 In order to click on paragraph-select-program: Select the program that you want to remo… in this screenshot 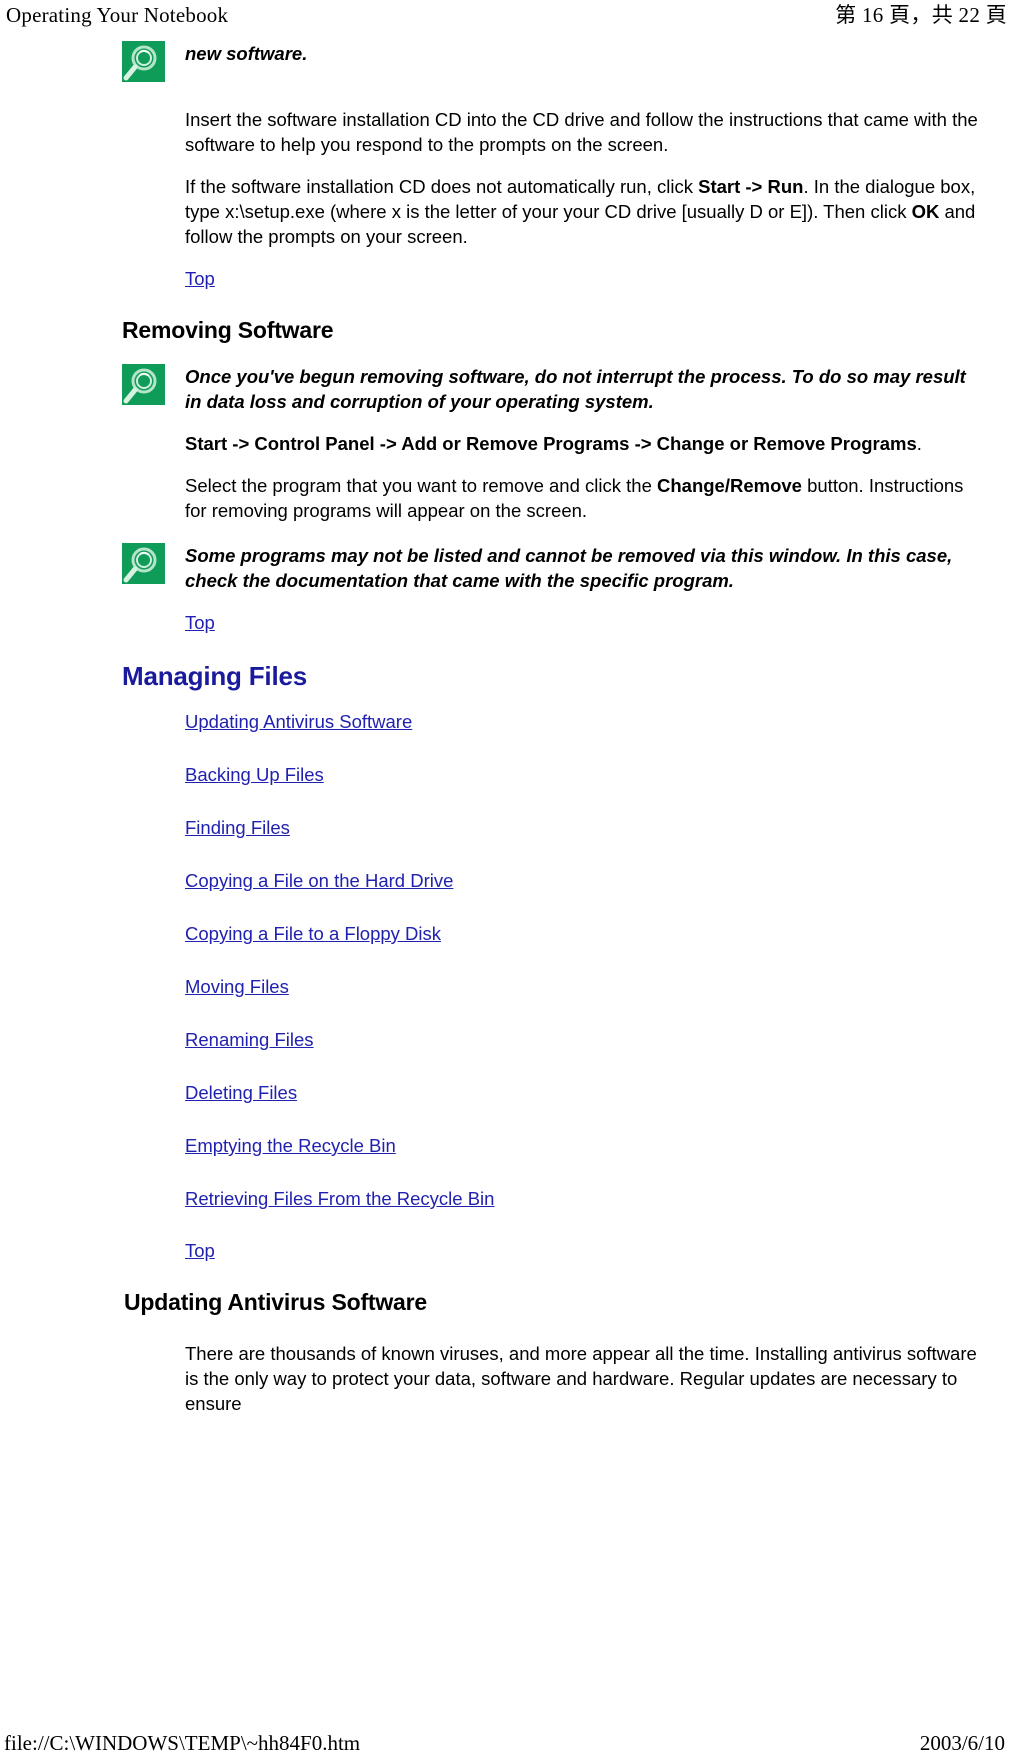, I will do `click(552, 498)`.